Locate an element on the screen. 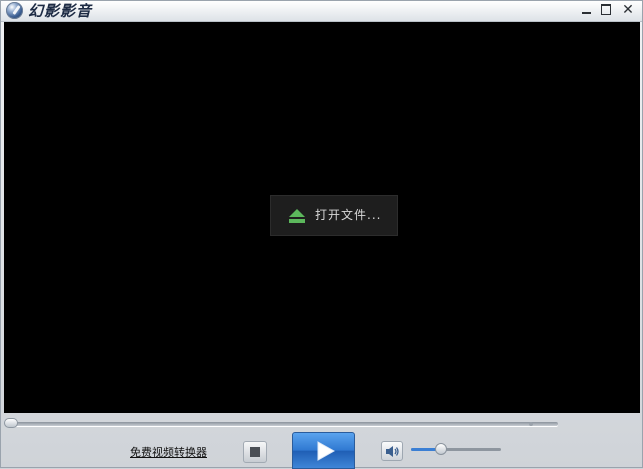 Image resolution: width=643 pixels, height=469 pixels. play-button is located at coordinates (323, 450).